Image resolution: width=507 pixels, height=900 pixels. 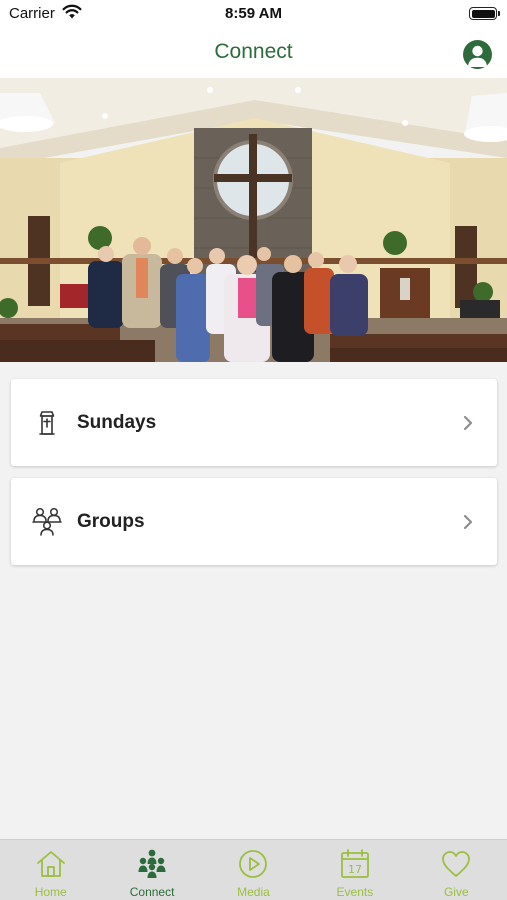 What do you see at coordinates (253, 864) in the screenshot?
I see `play-icon` at bounding box center [253, 864].